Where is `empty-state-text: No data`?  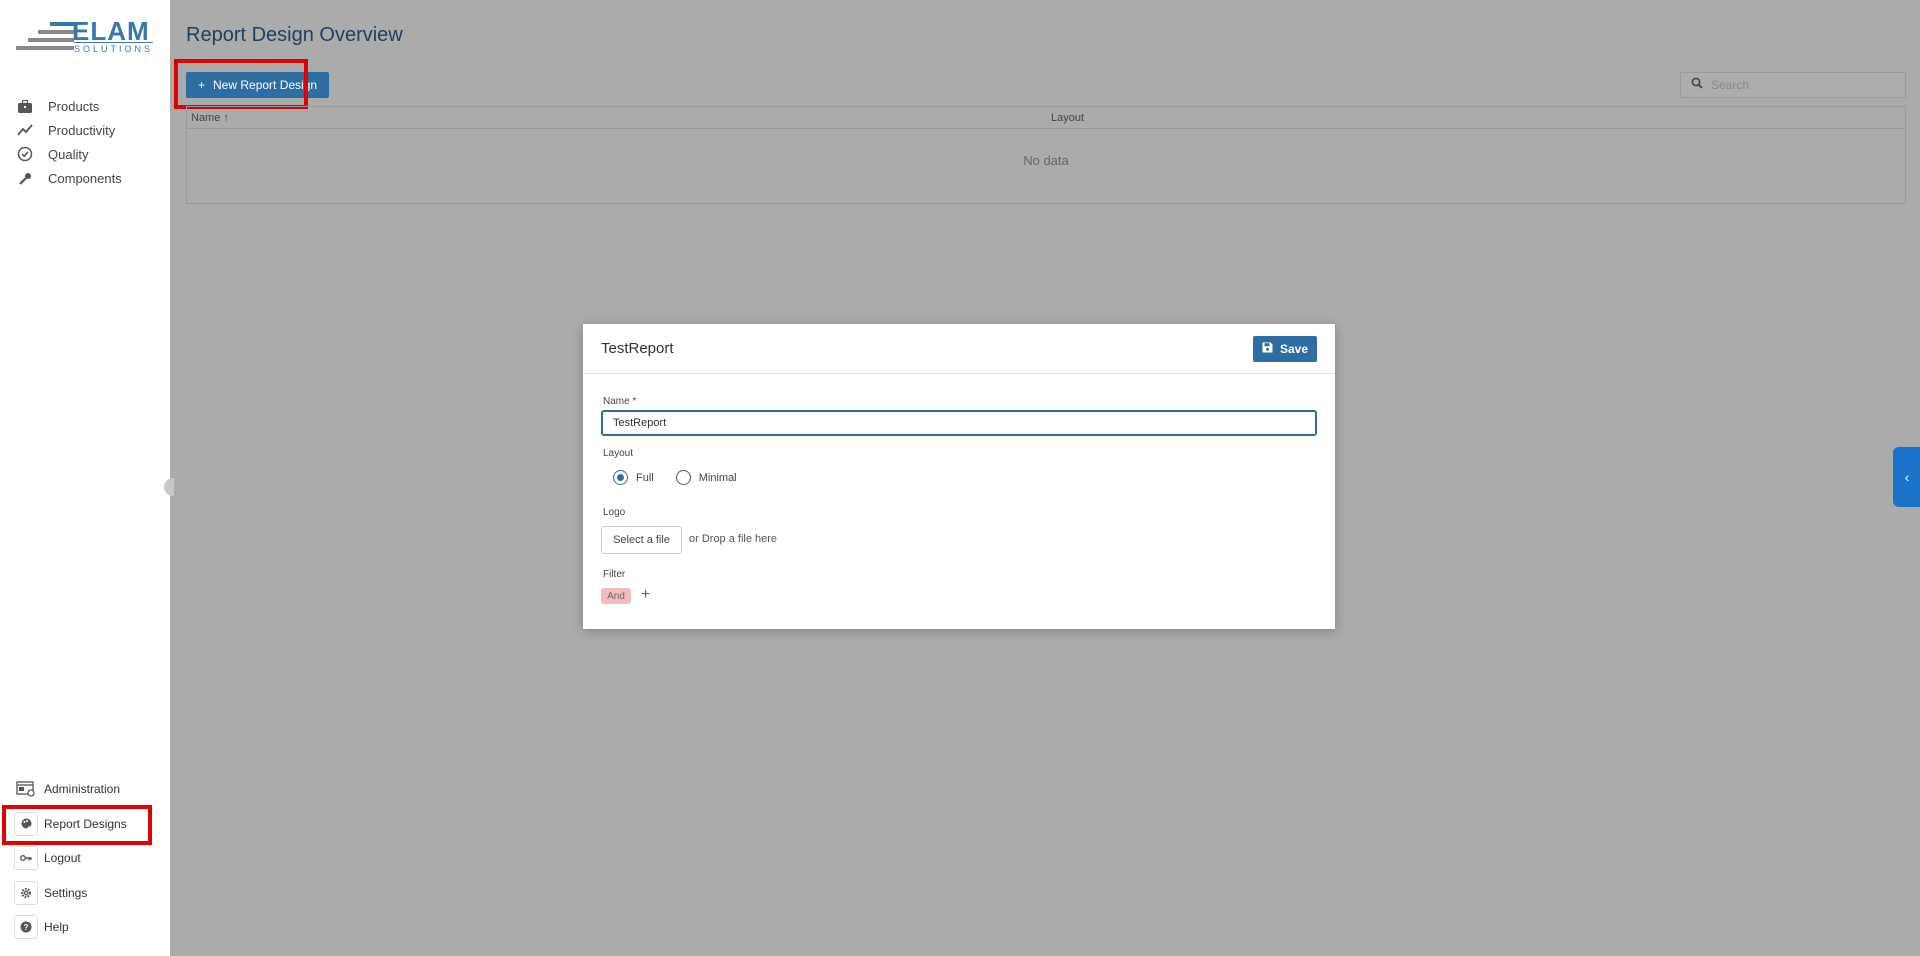 empty-state-text: No data is located at coordinates (1046, 160).